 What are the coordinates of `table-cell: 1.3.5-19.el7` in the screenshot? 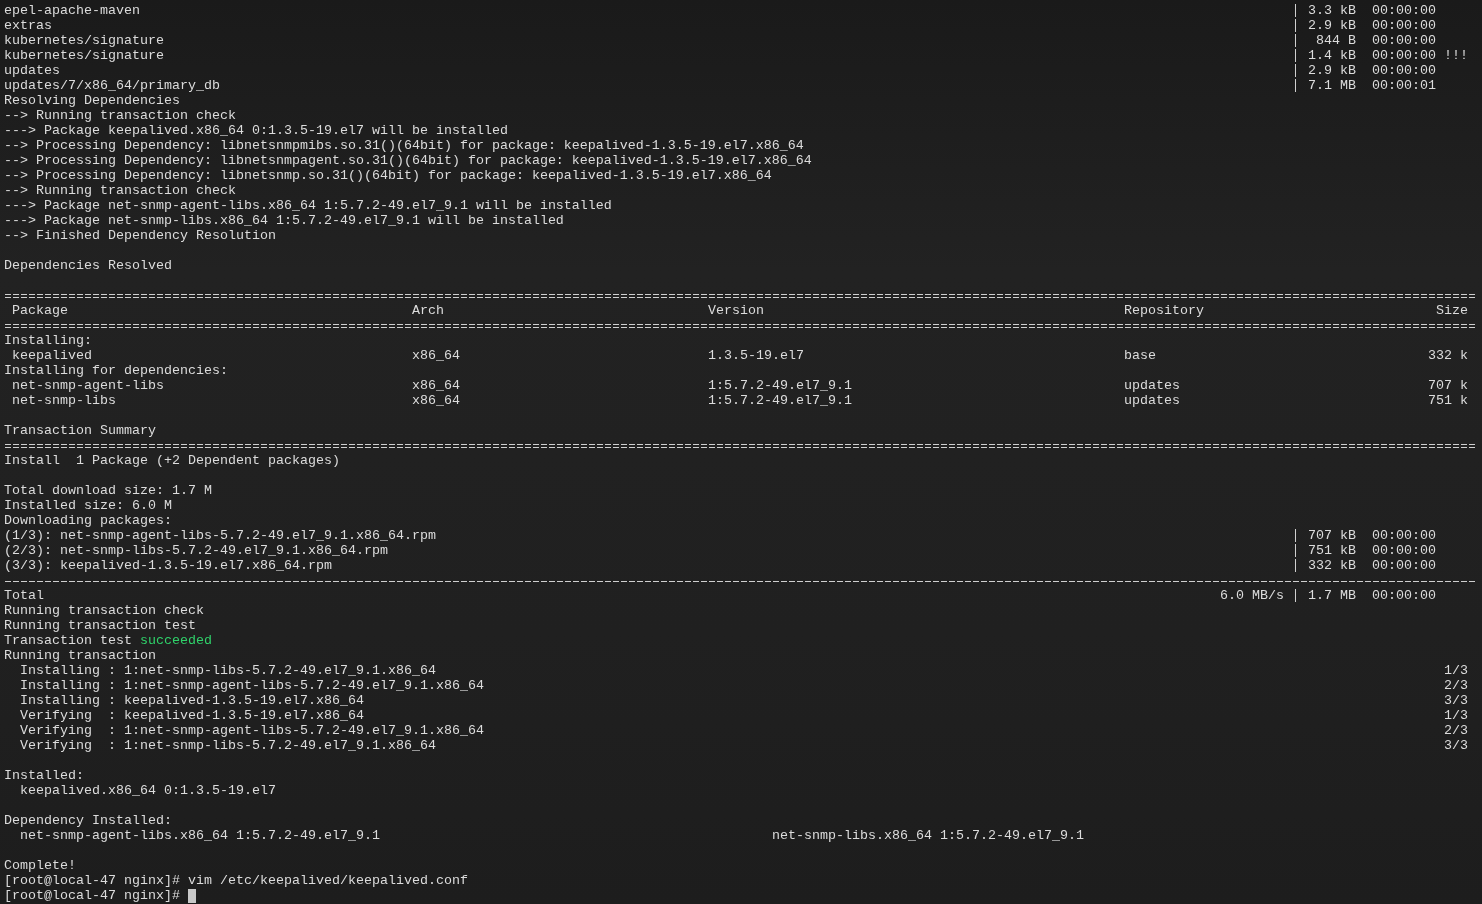 It's located at (756, 355).